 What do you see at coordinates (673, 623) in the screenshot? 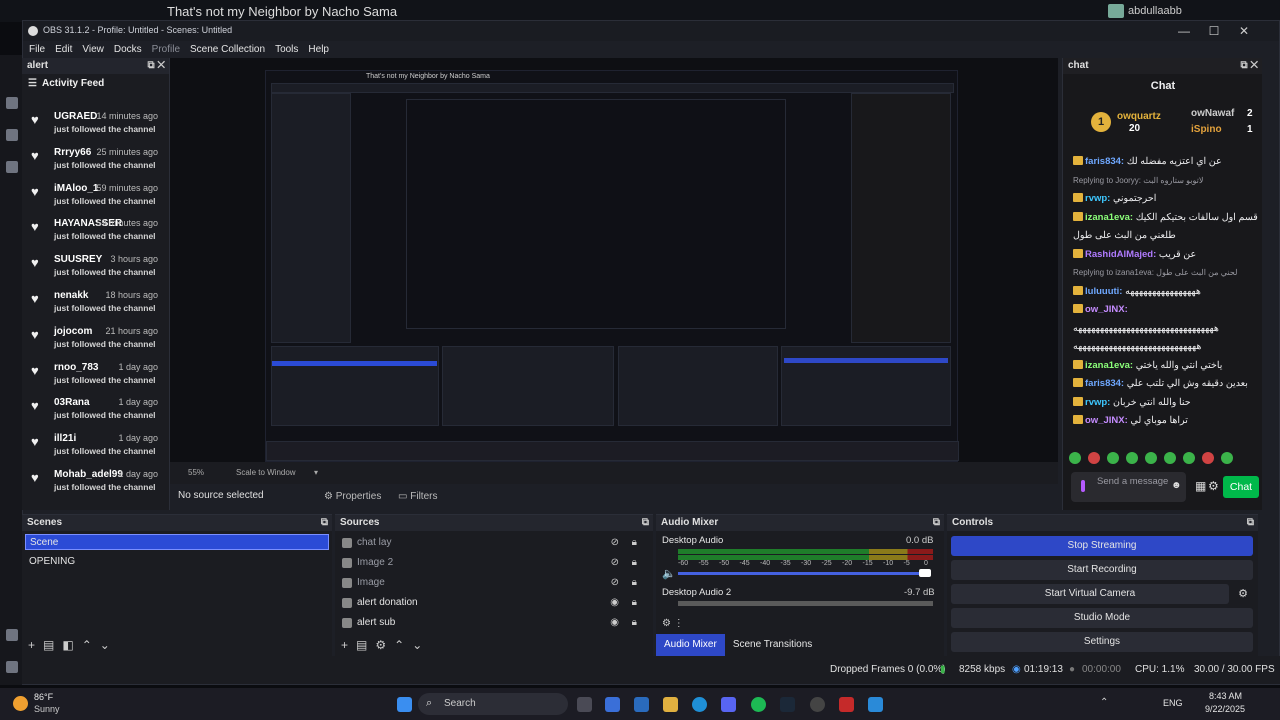
I see `mixer-gear-icon: ⚙ ⋮` at bounding box center [673, 623].